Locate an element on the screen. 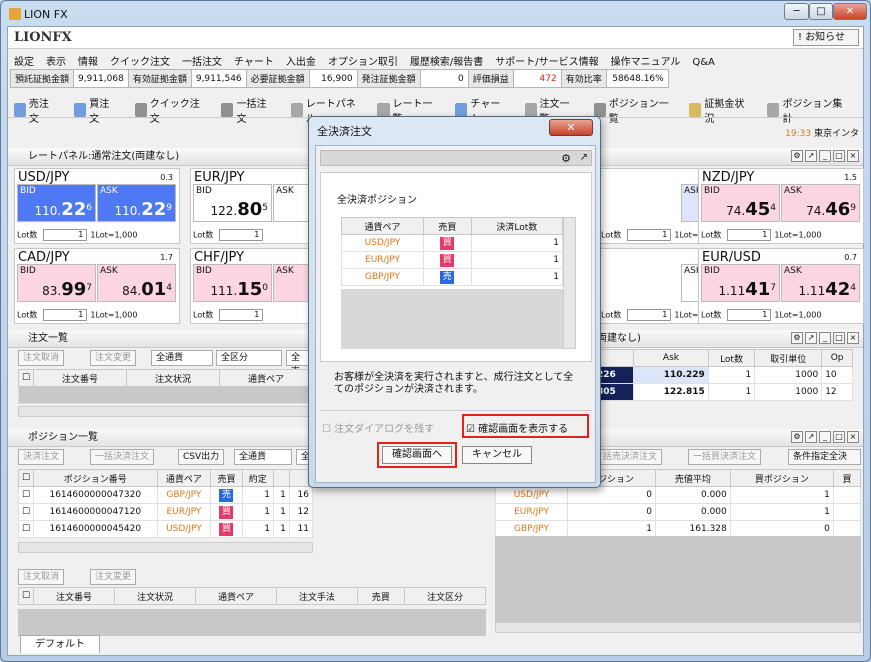 The height and width of the screenshot is (662, 871). col-header: 売買 is located at coordinates (226, 478).